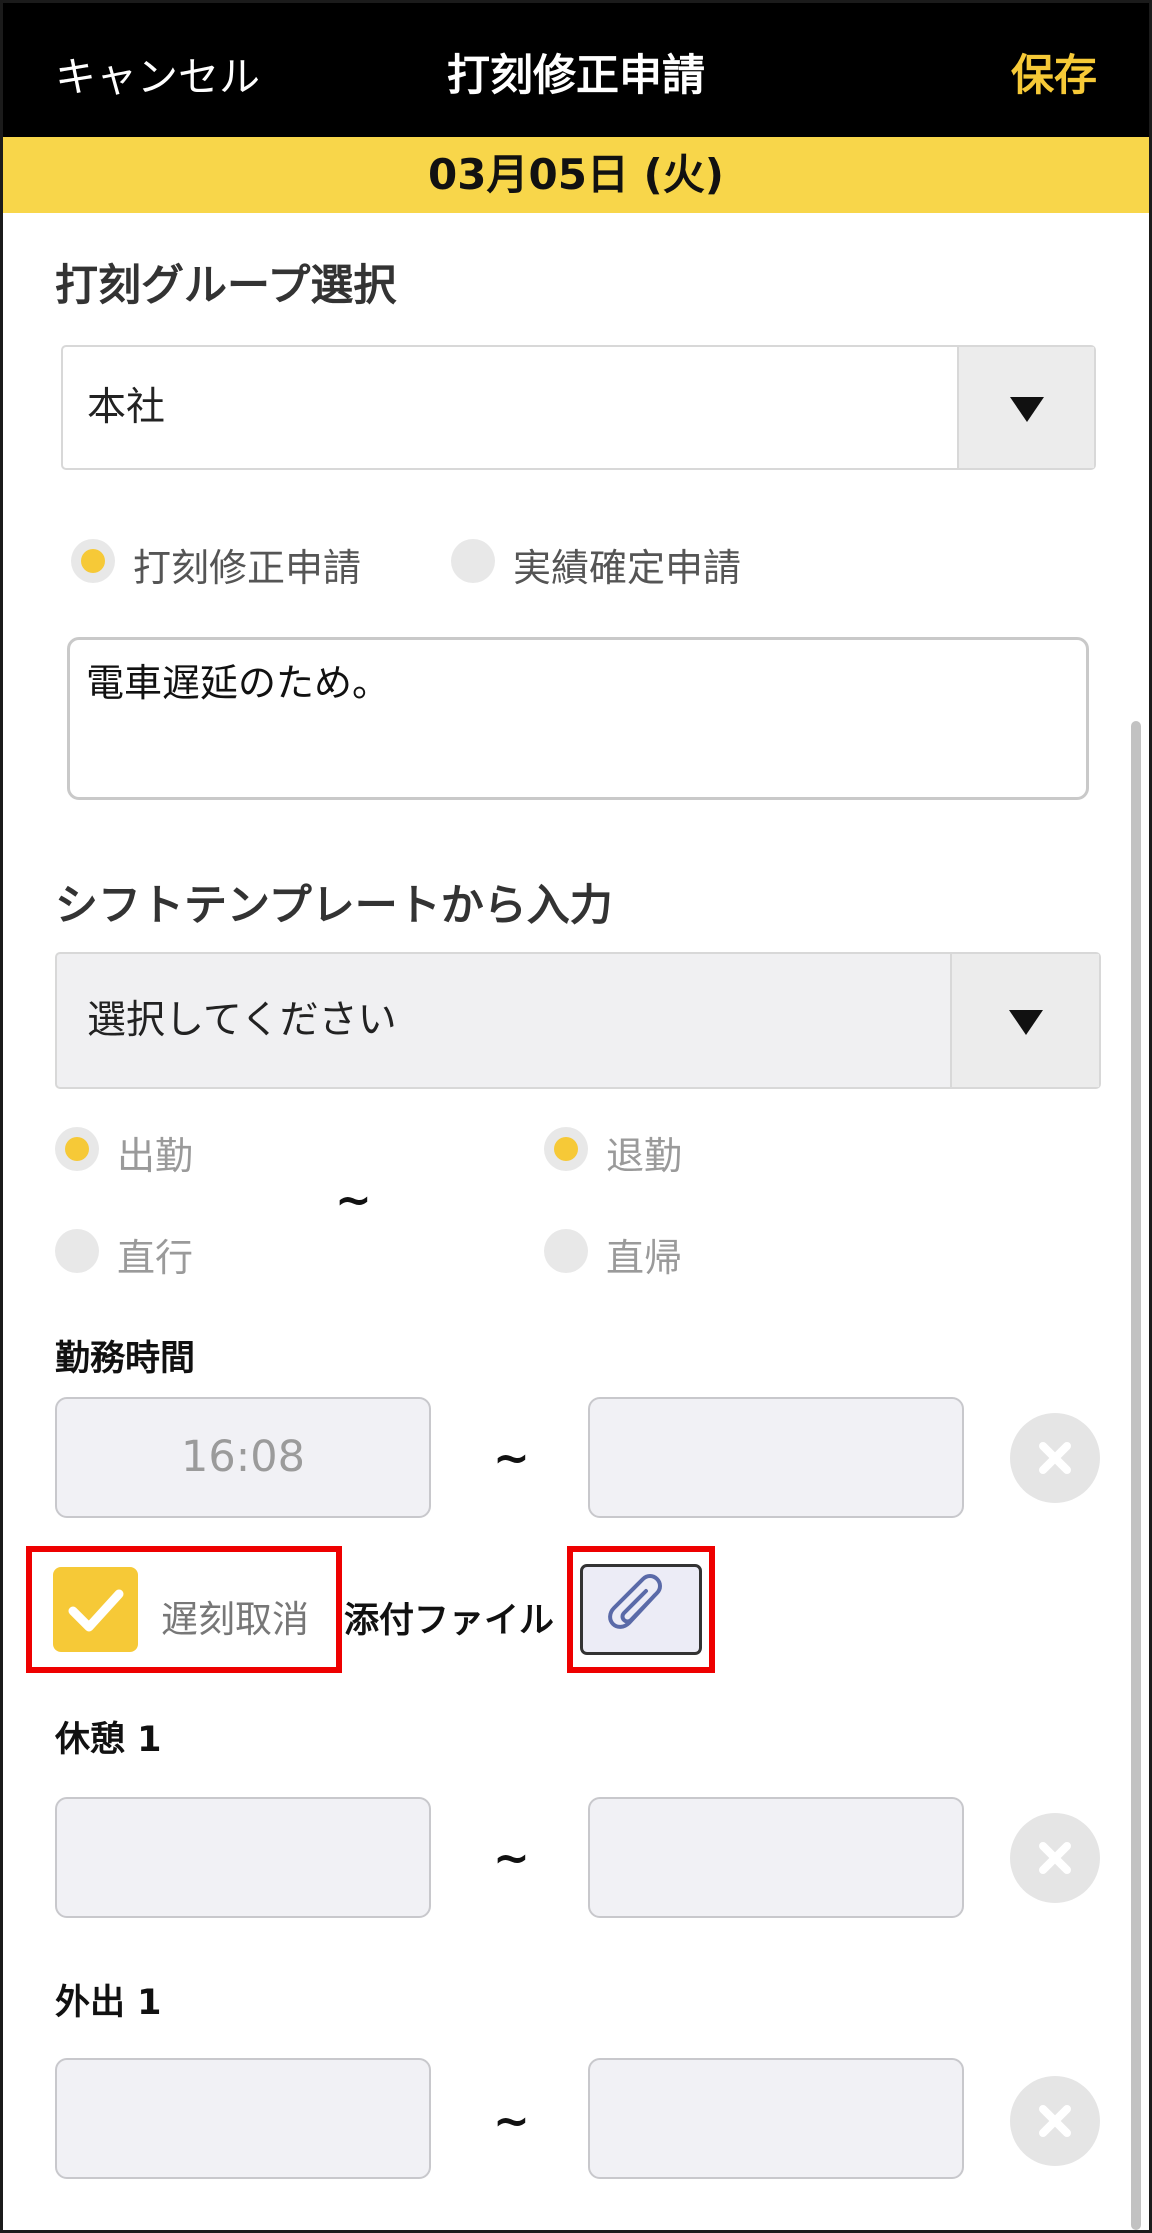 Image resolution: width=1152 pixels, height=2233 pixels. Describe the element at coordinates (1136, 1475) in the screenshot. I see `vertical-scrollbar` at that location.